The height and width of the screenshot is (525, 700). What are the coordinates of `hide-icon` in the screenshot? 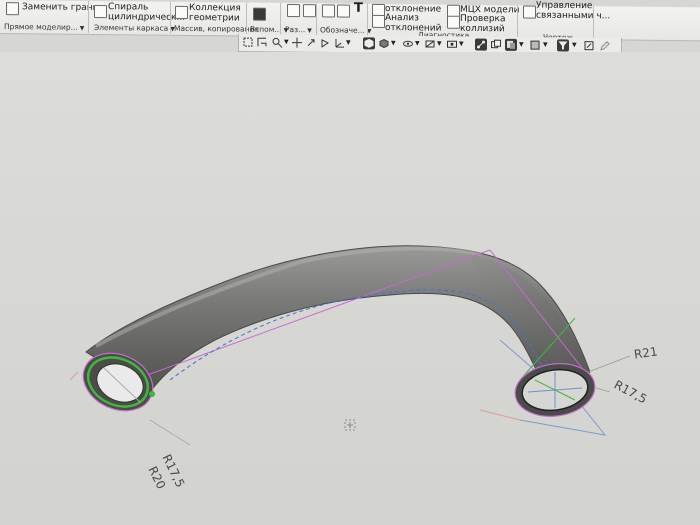 It's located at (408, 44).